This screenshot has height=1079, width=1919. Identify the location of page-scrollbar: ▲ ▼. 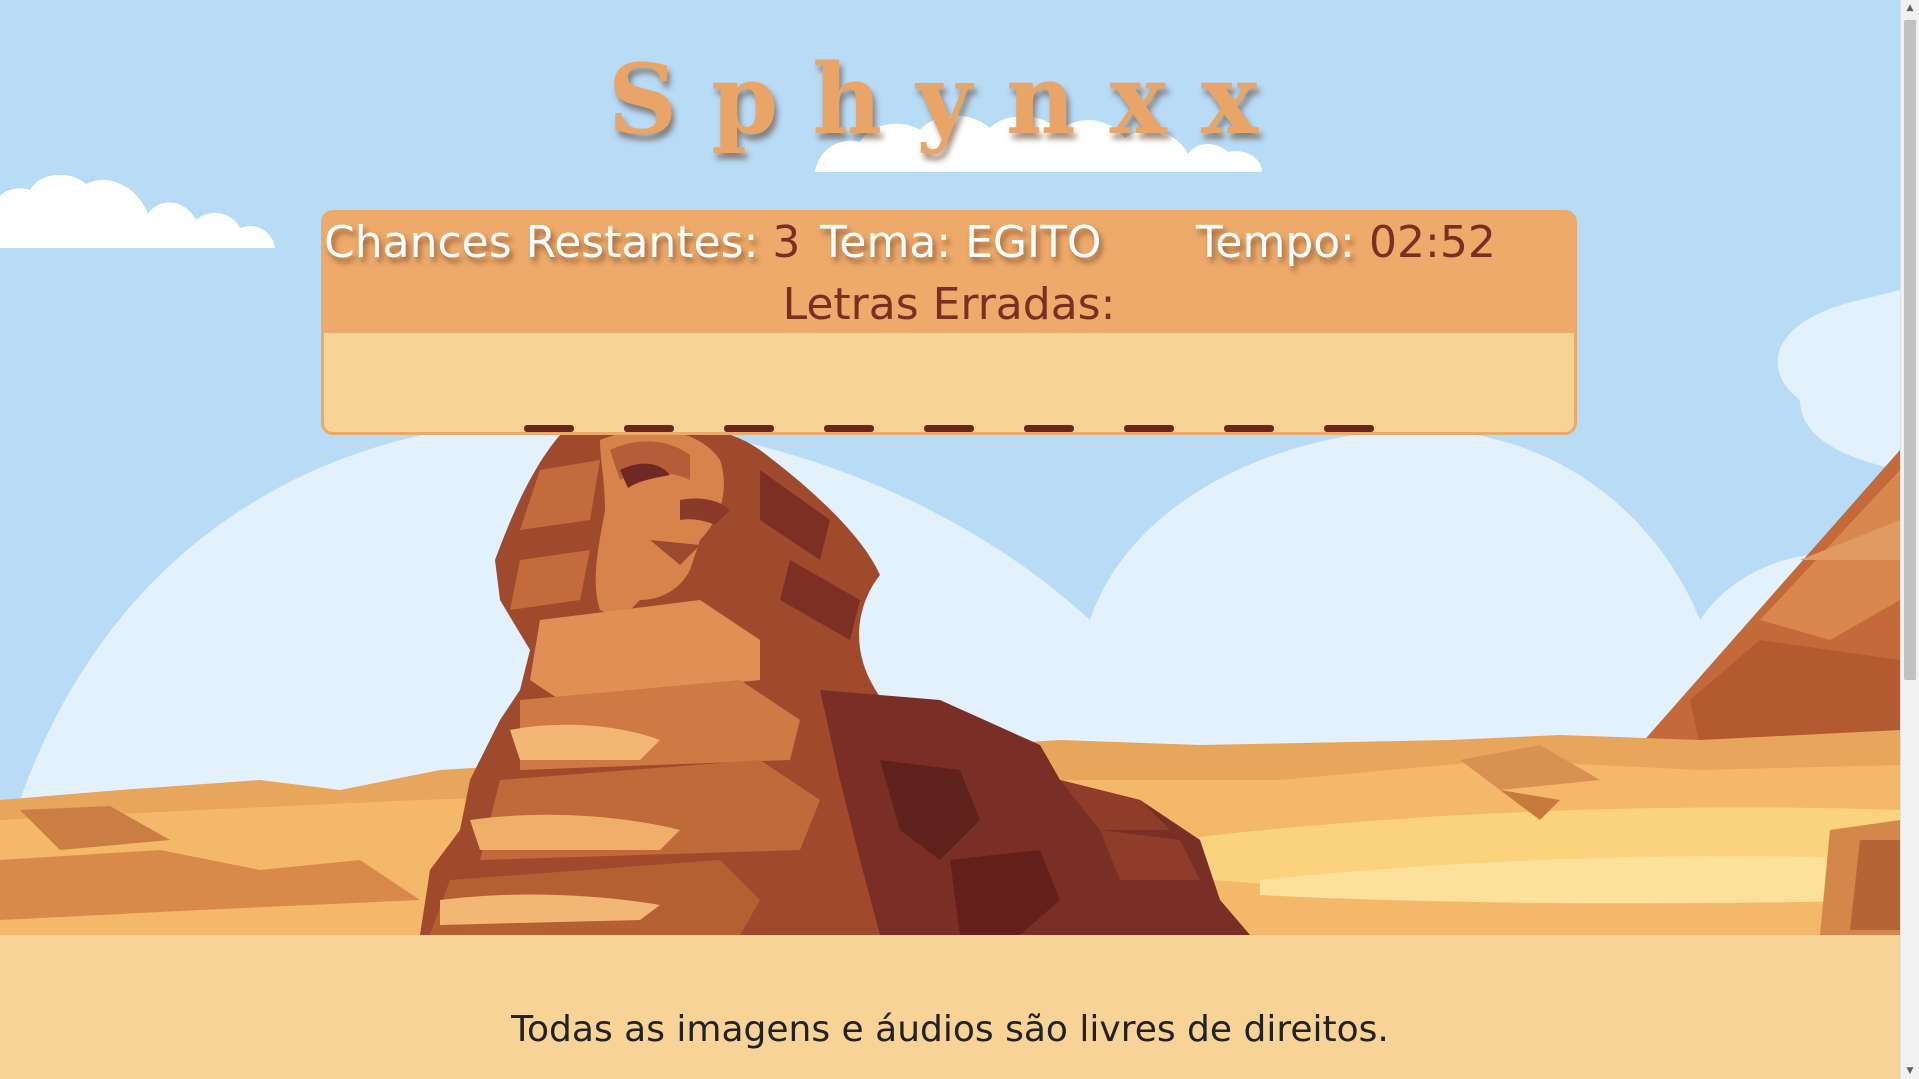
(1909, 539).